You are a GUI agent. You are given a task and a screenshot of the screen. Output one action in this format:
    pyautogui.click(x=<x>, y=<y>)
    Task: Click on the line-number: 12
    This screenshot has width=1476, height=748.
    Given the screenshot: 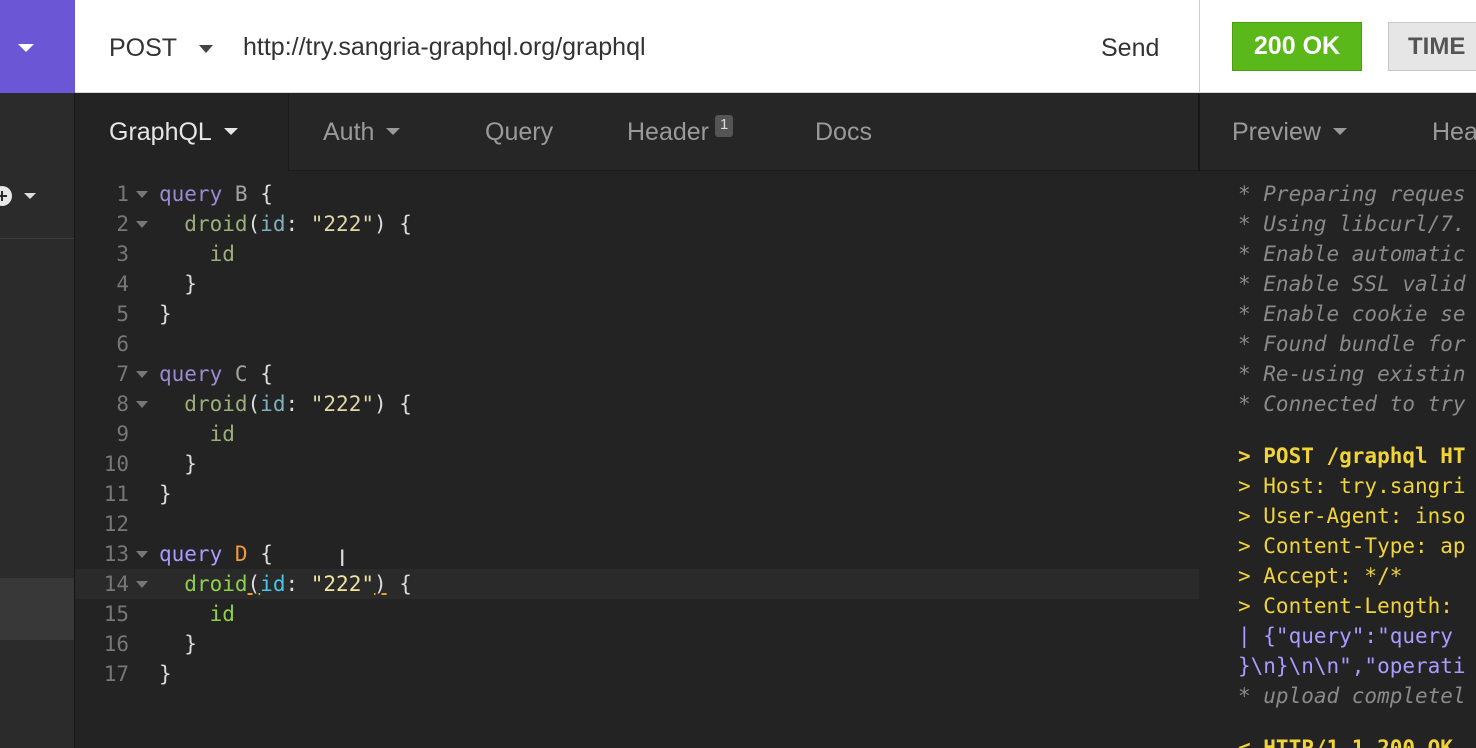 What is the action you would take?
    pyautogui.click(x=116, y=524)
    